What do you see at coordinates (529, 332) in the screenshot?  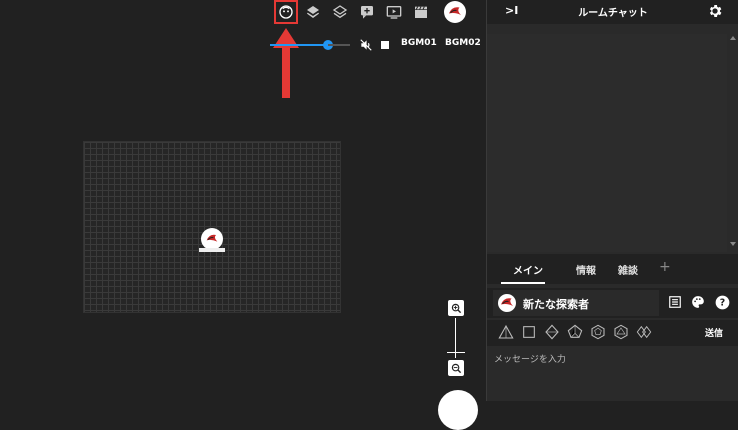 I see `d6-dice-icon` at bounding box center [529, 332].